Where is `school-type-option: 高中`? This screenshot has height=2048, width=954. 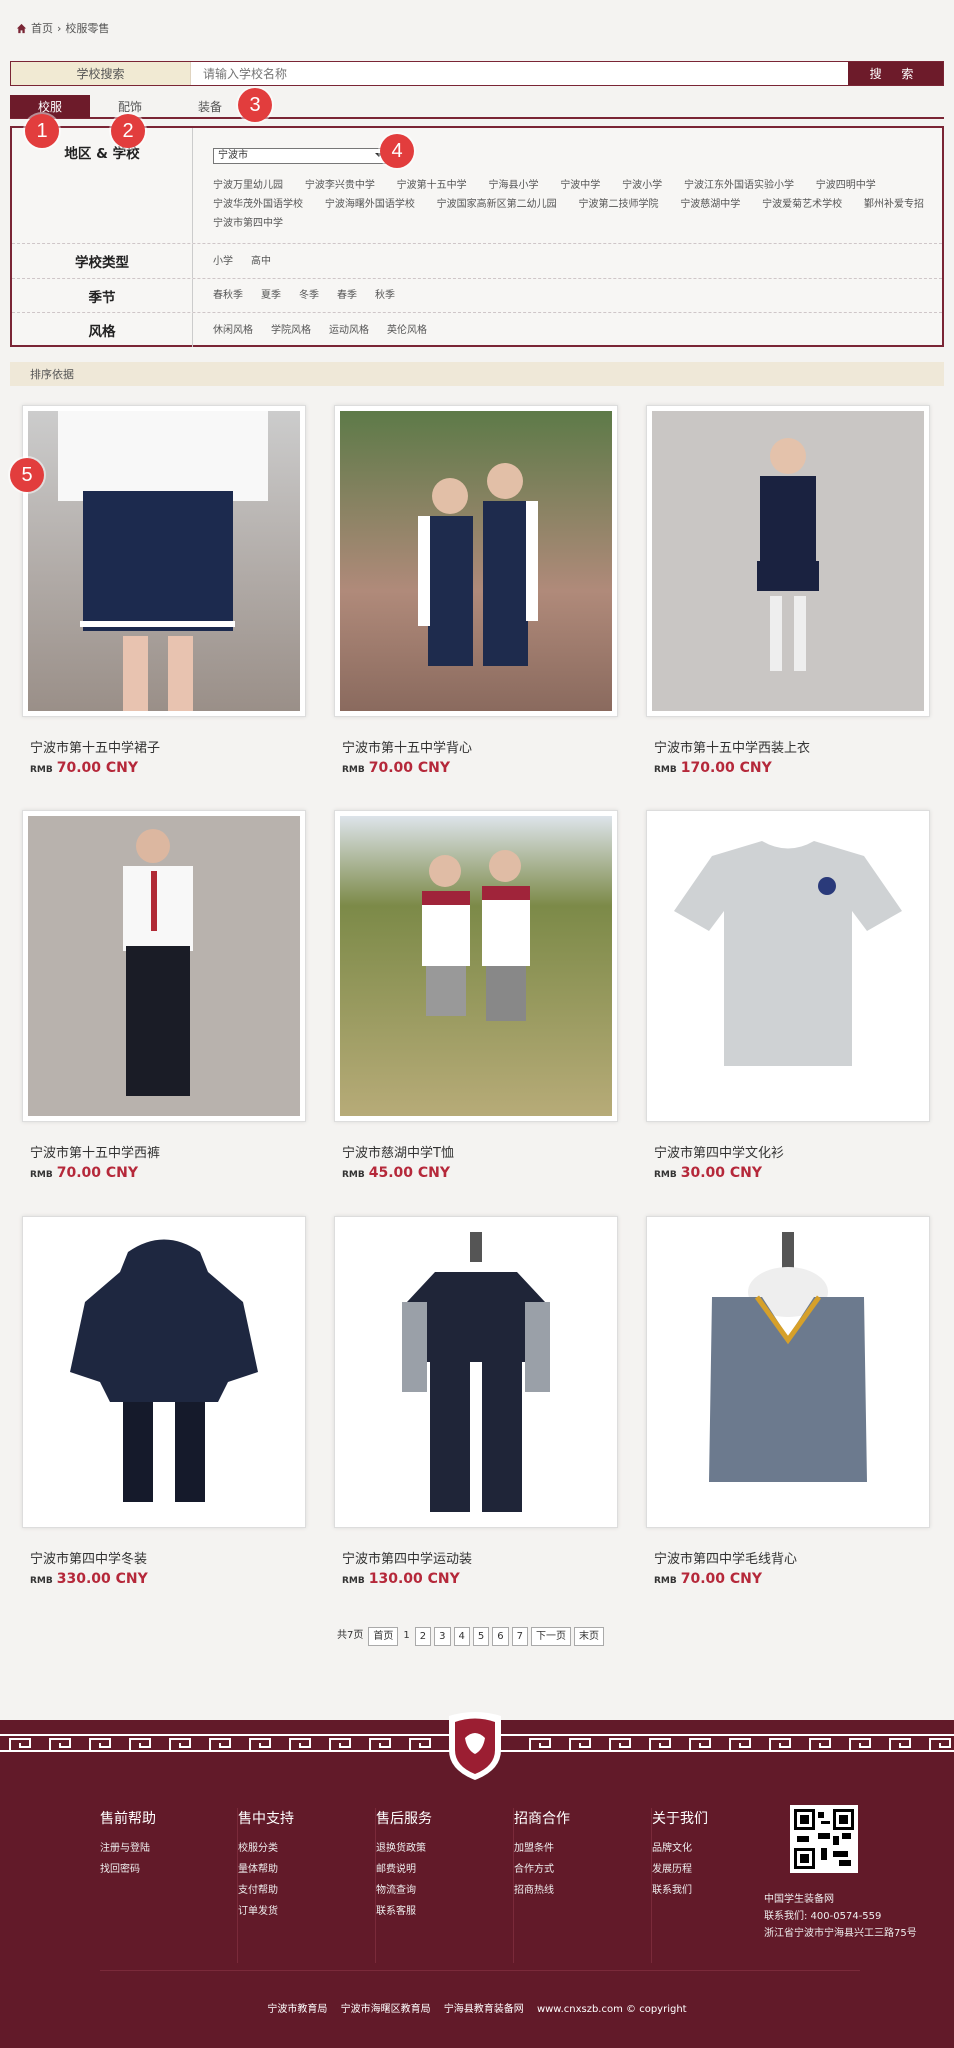
school-type-option: 高中 is located at coordinates (261, 261).